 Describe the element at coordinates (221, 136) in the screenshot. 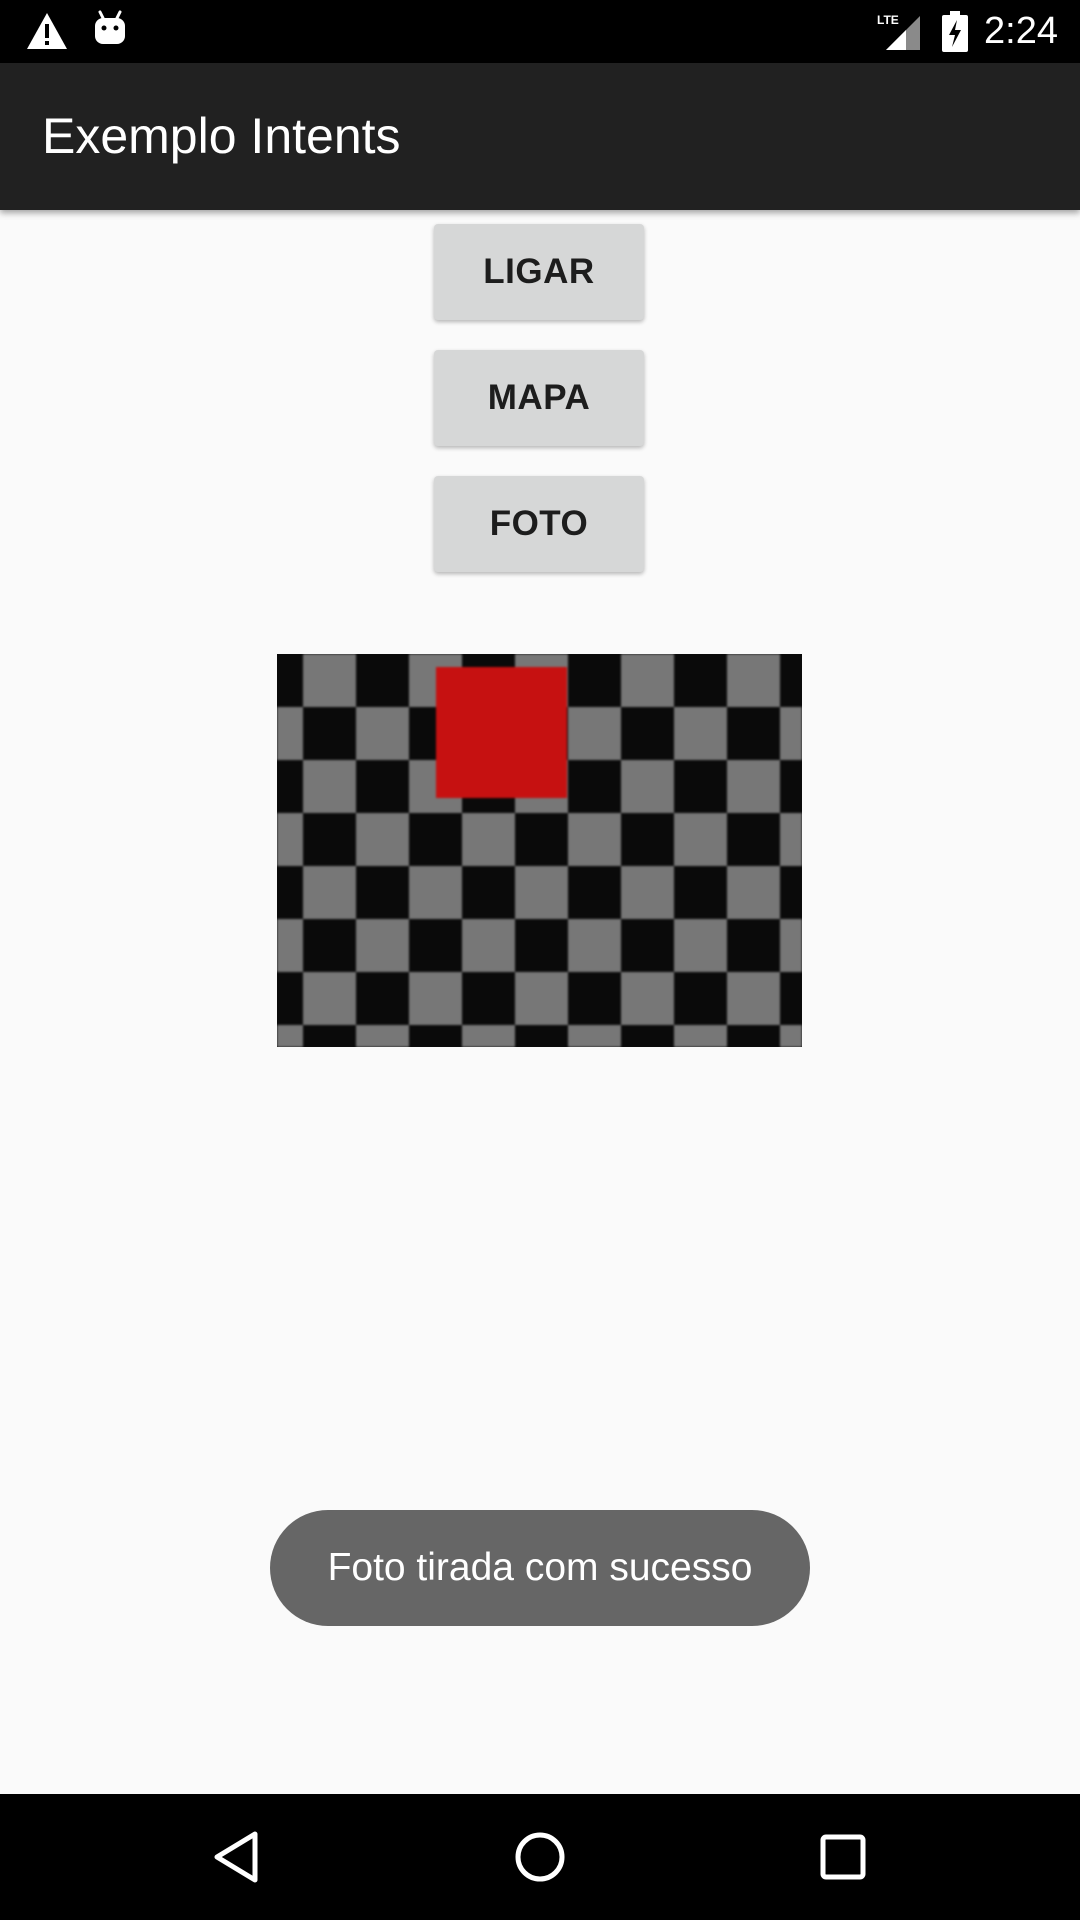

I see `app-title: Exemplo Intents` at that location.